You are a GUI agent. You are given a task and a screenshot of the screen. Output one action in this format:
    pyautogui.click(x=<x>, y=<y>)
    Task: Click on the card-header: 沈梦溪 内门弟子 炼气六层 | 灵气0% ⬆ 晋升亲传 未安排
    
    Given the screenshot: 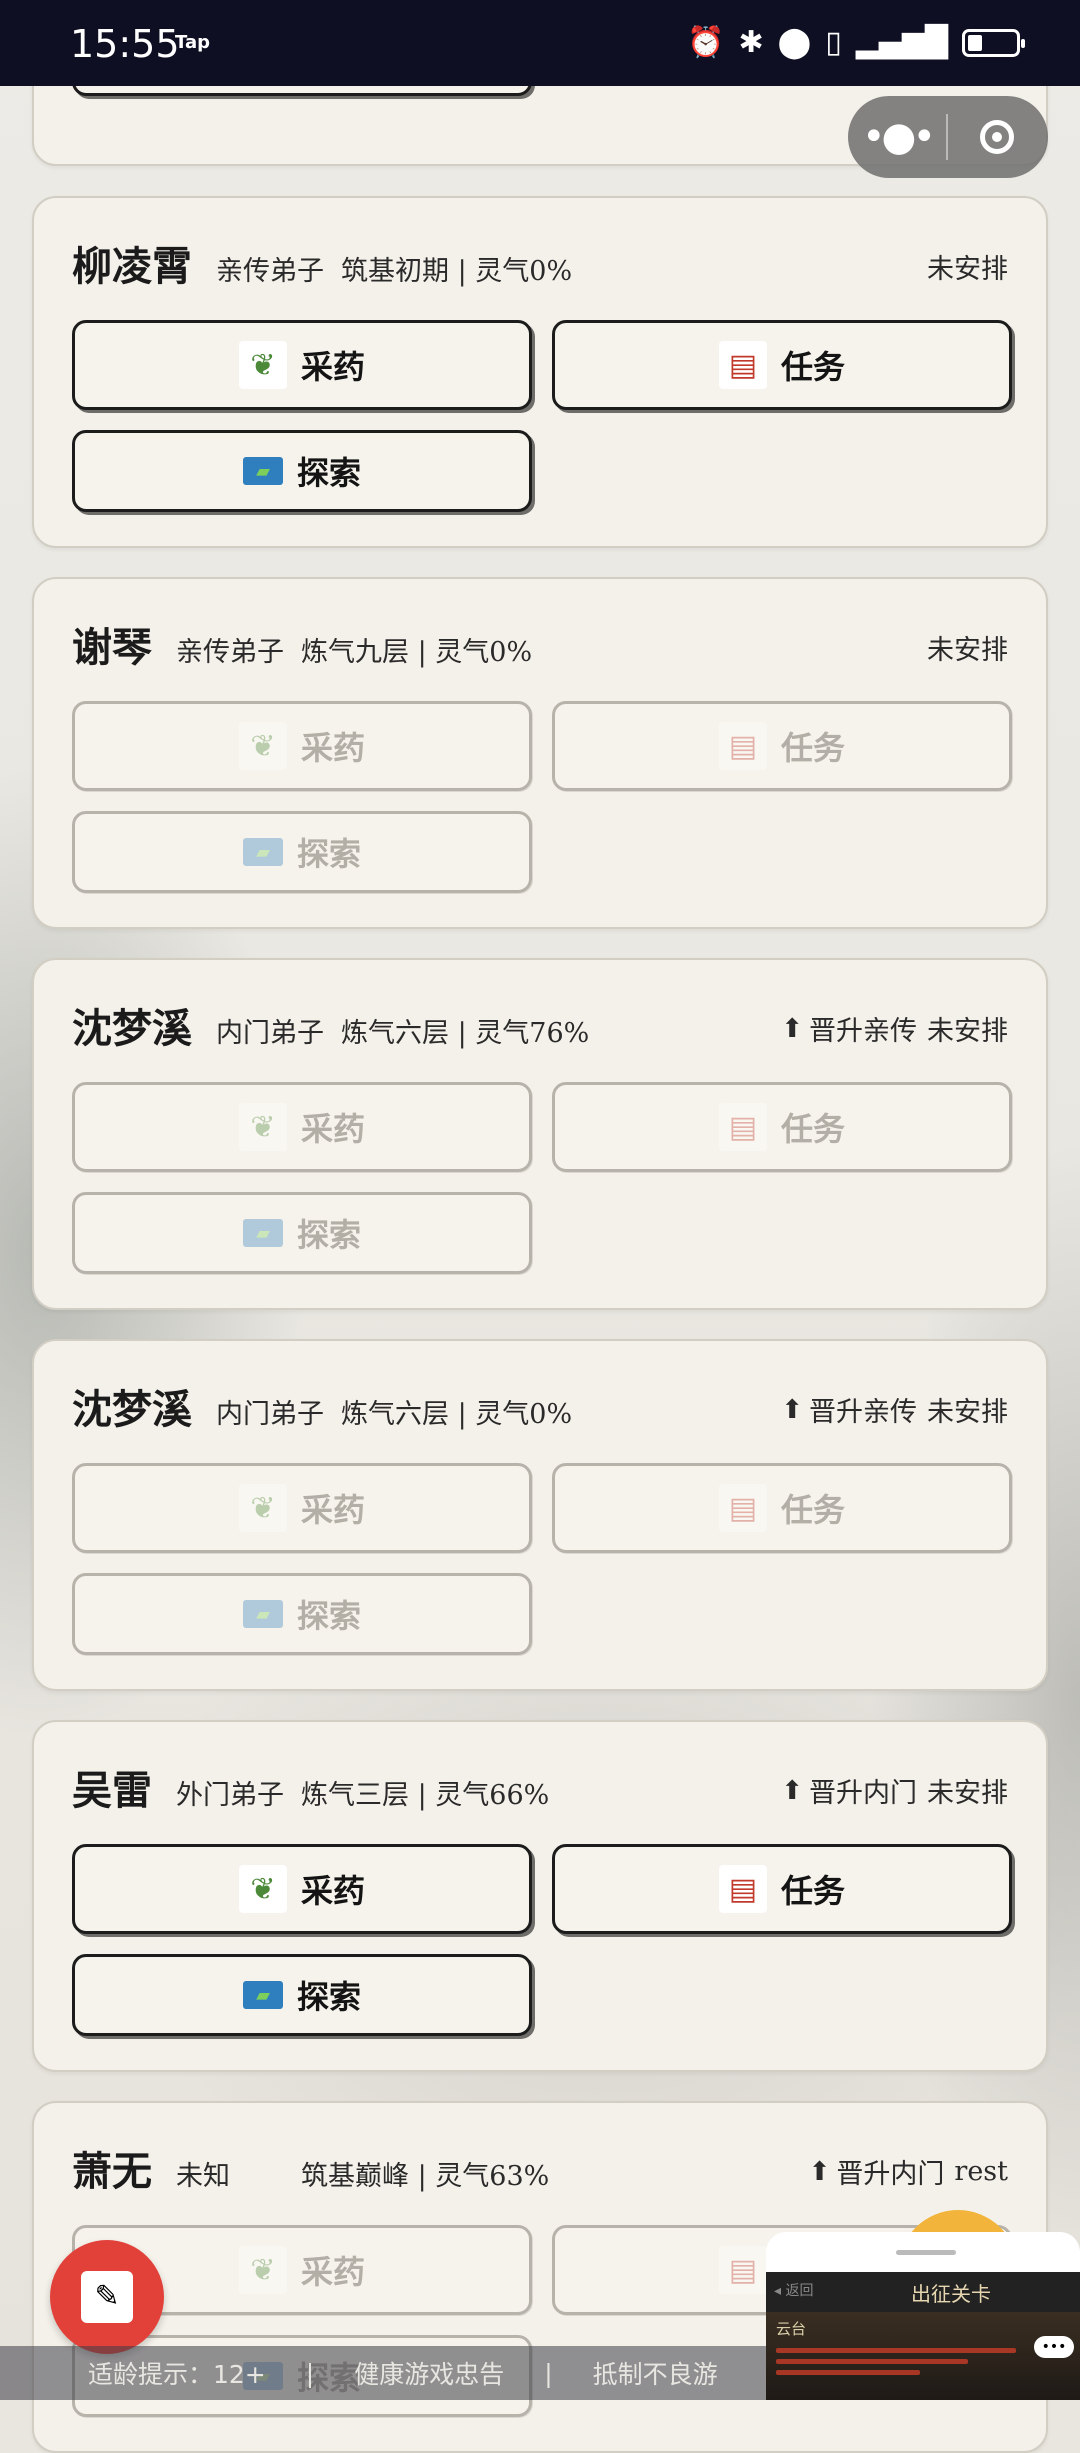 What is the action you would take?
    pyautogui.click(x=540, y=1410)
    